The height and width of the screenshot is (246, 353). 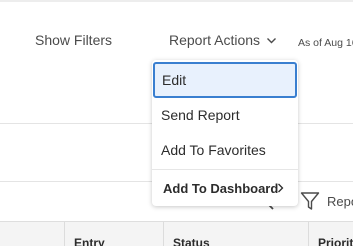 I want to click on chevron-right-icon, so click(x=281, y=188).